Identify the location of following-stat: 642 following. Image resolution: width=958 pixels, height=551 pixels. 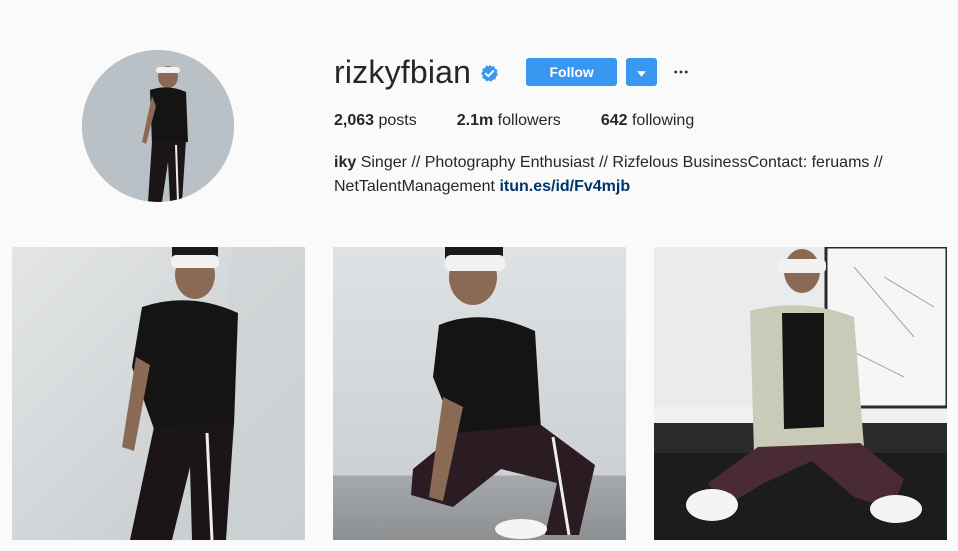
(647, 121).